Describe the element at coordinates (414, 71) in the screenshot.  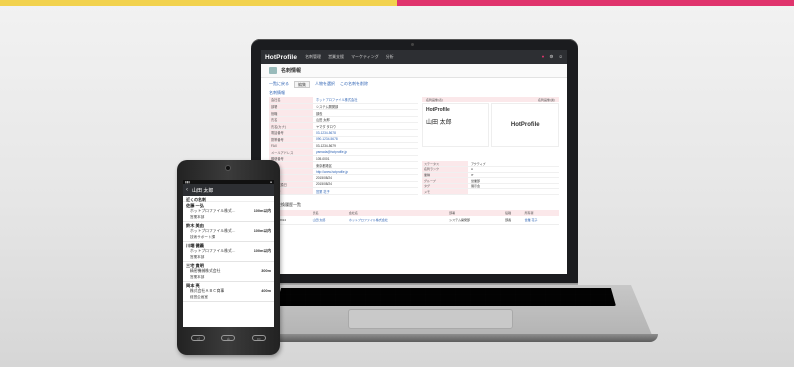
I see `page-header: 名刺情報` at that location.